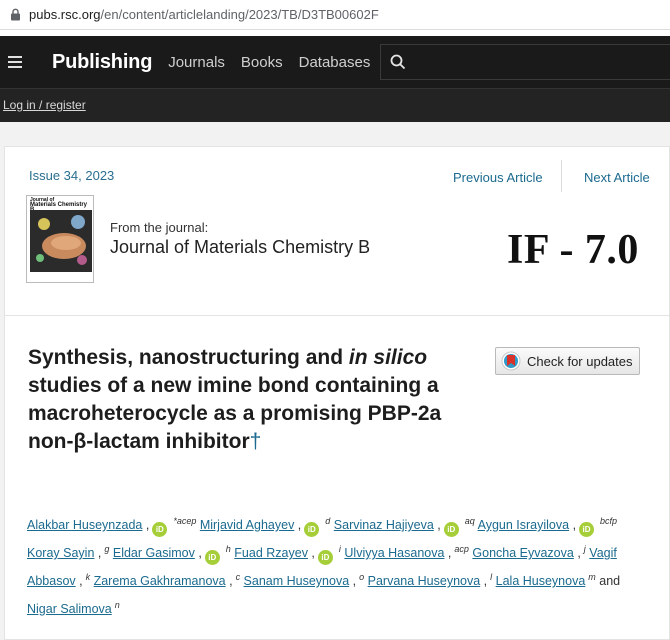 This screenshot has height=640, width=670. Describe the element at coordinates (610, 581) in the screenshot. I see `authors-conjunction: and` at that location.